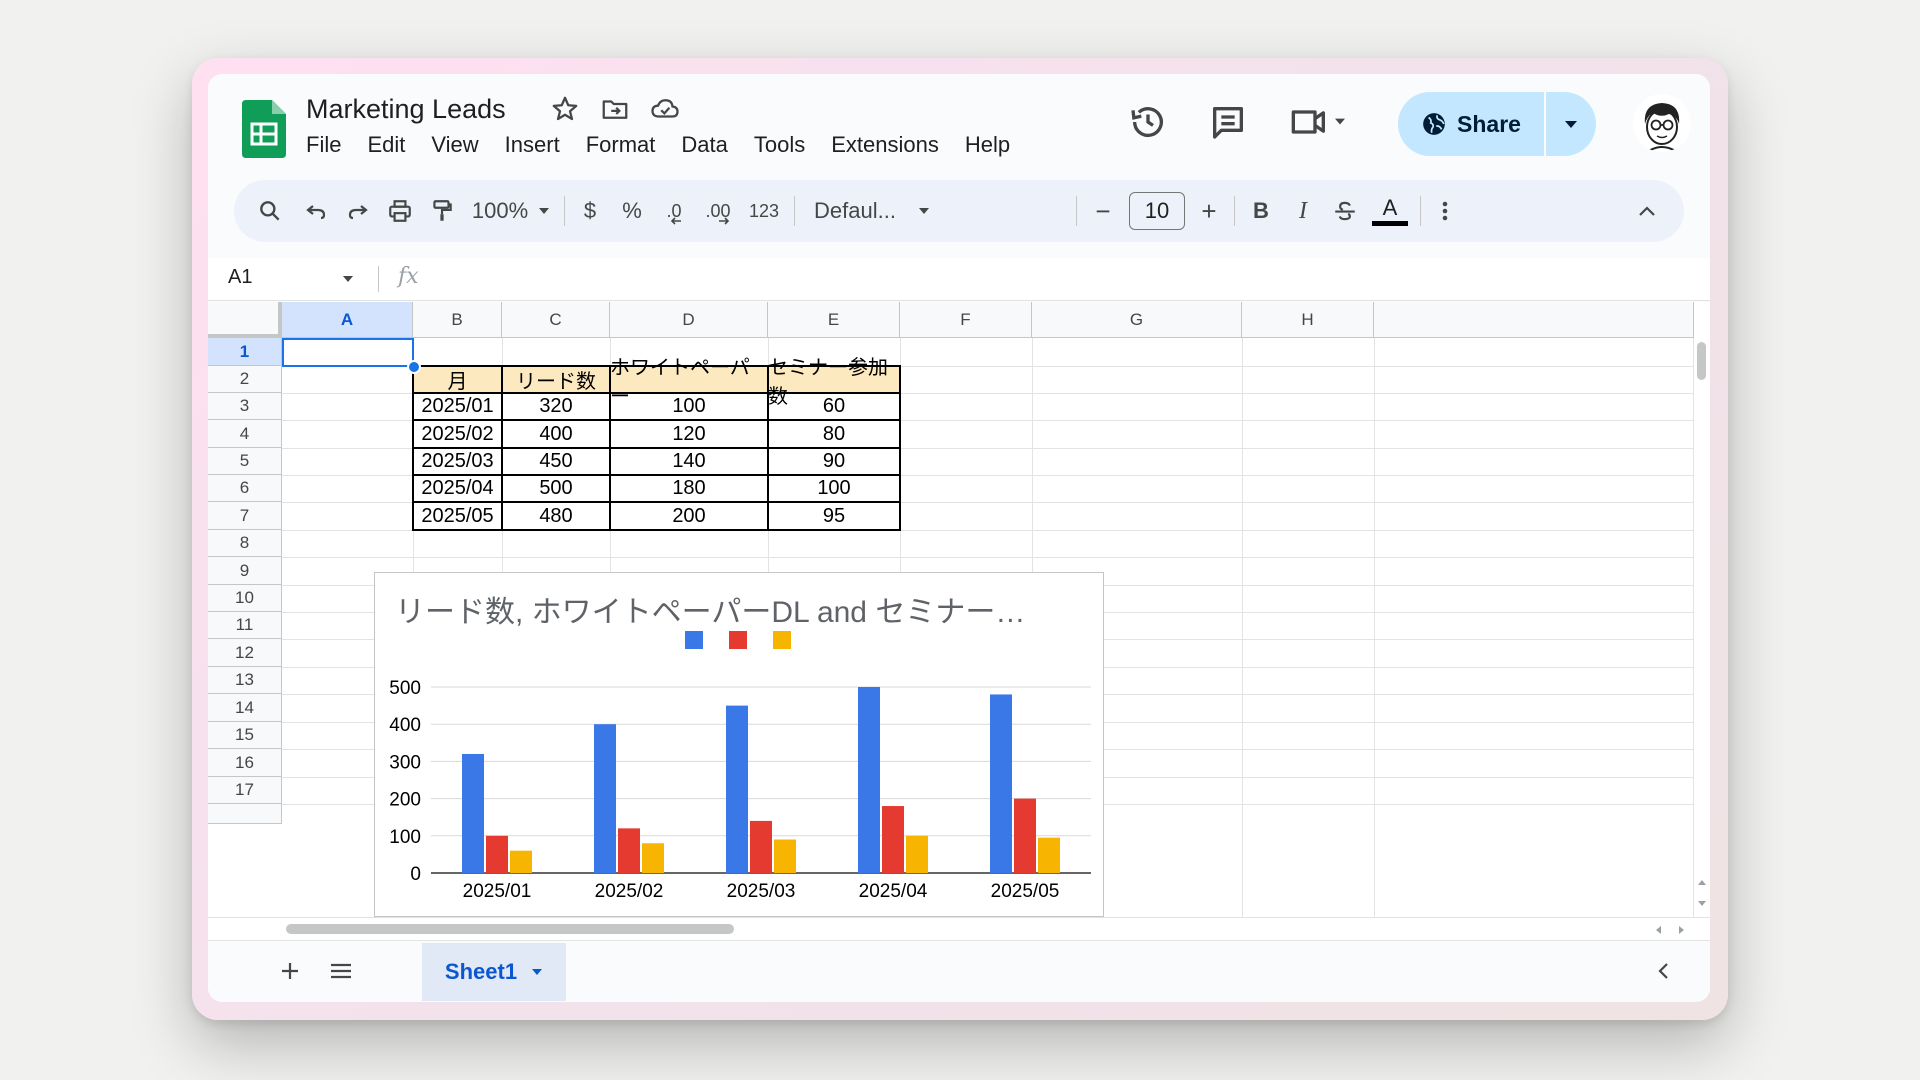  Describe the element at coordinates (556, 379) in the screenshot. I see `table-header-cell: リード数` at that location.